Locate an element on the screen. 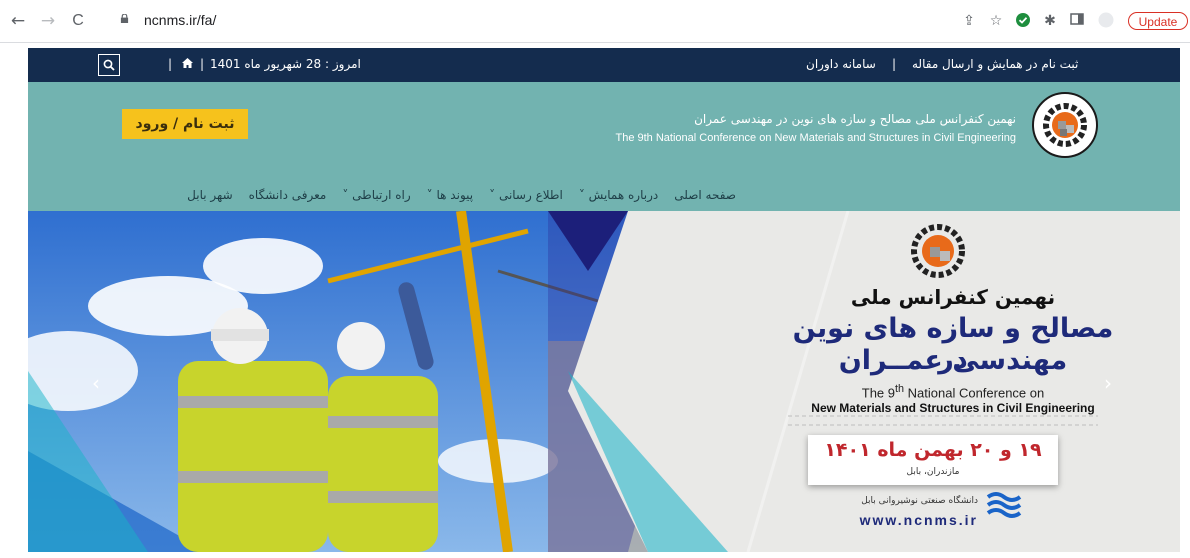 The image size is (1190, 558). back-arrow-icon: ← is located at coordinates (18, 21).